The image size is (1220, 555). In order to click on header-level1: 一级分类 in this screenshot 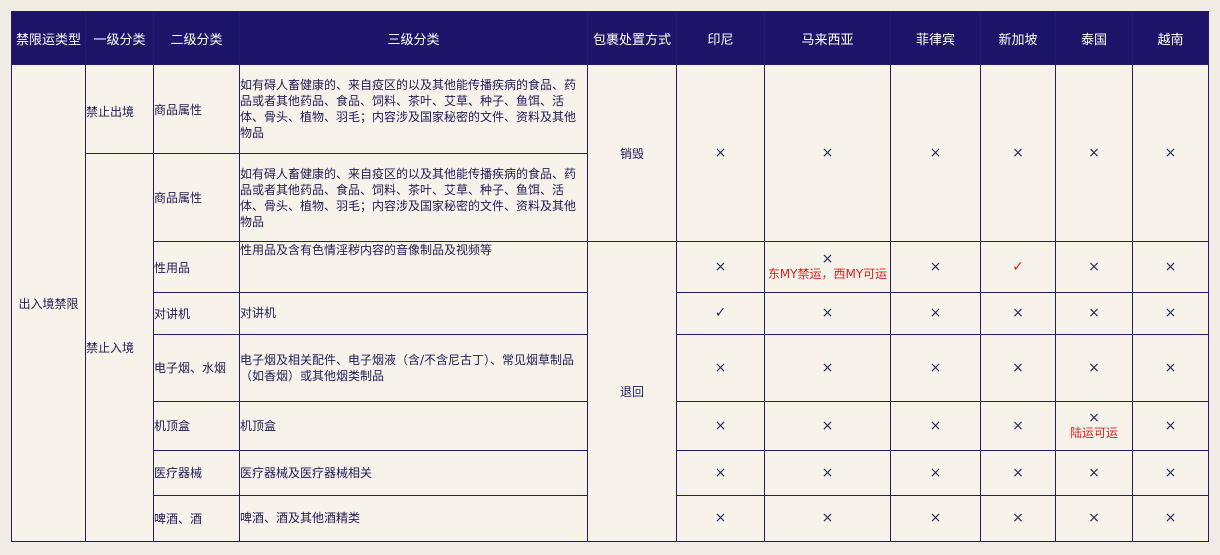, I will do `click(119, 38)`.